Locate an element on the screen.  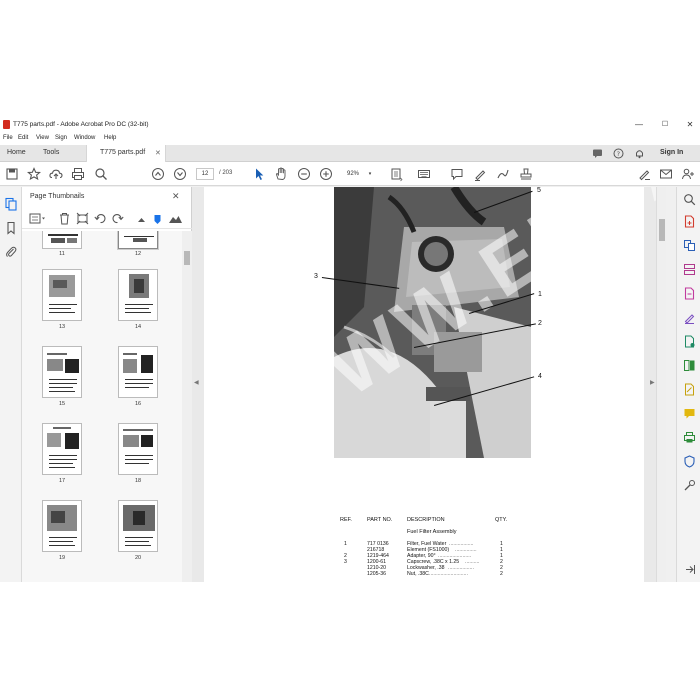
draw-icon is located at coordinates (503, 174).